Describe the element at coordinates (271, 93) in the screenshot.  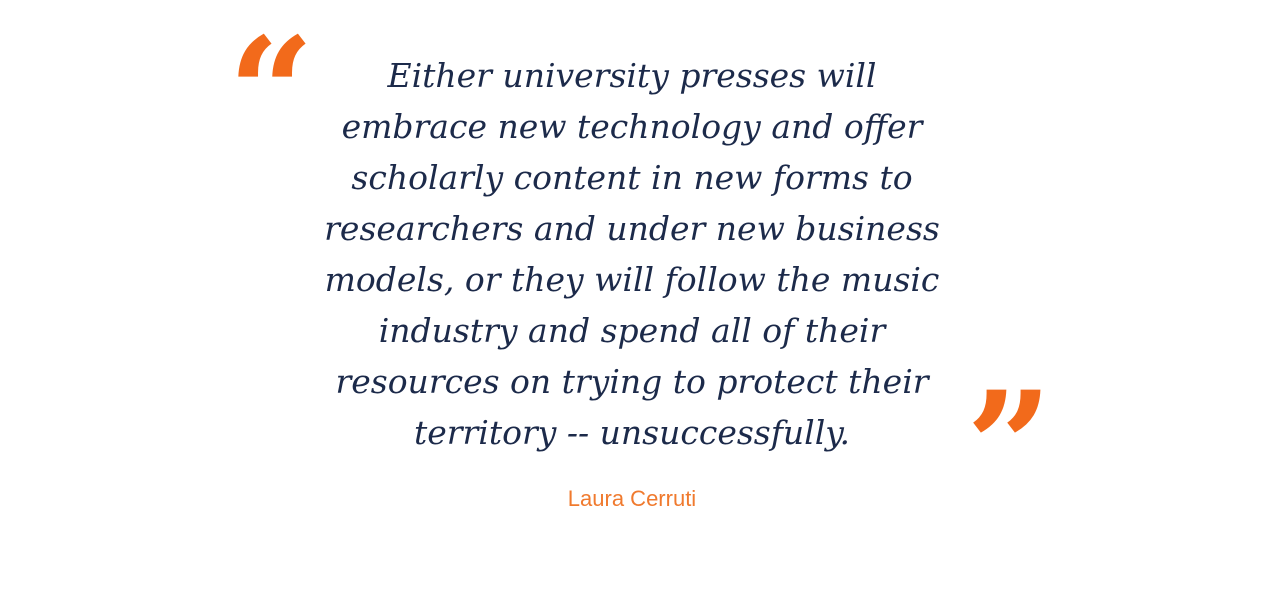
I see `open-quote-icon: “` at that location.